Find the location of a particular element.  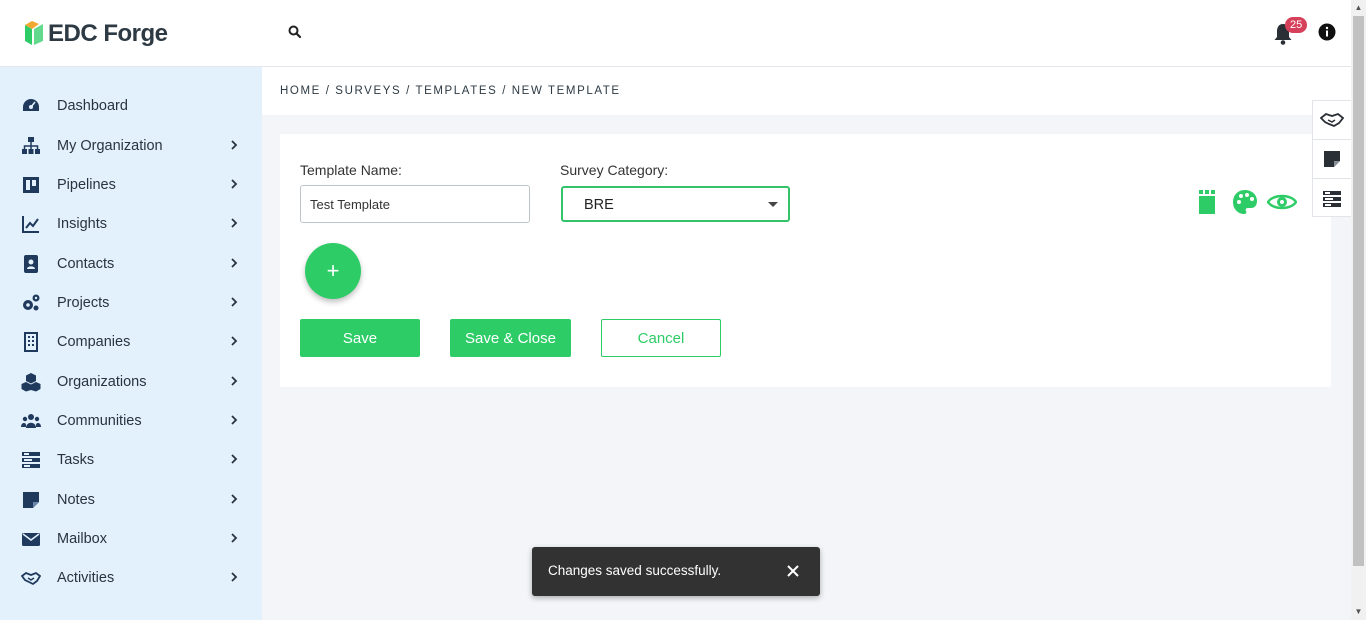

scroll-down-arrow-icon: ▼ is located at coordinates (1358, 611).